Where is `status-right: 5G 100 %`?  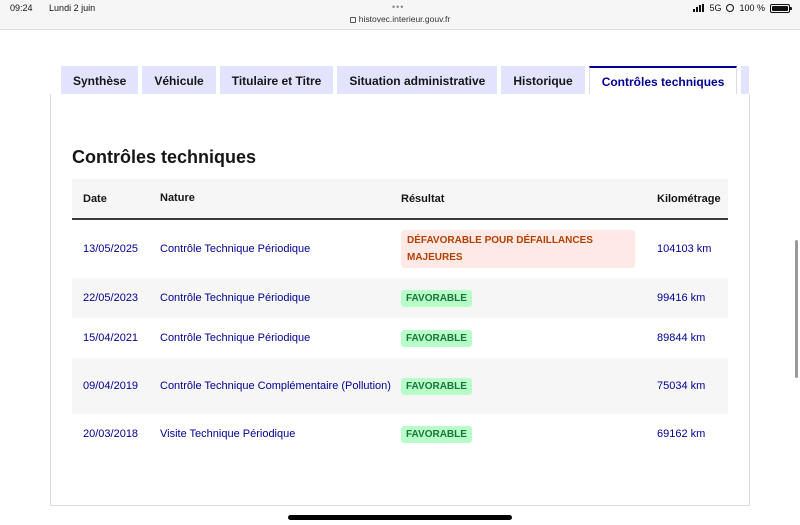
status-right: 5G 100 % is located at coordinates (742, 8).